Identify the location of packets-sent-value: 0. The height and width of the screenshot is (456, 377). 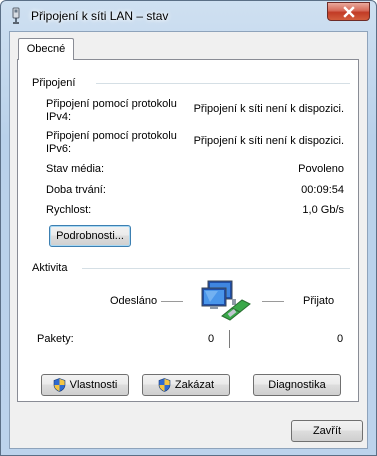
(211, 339).